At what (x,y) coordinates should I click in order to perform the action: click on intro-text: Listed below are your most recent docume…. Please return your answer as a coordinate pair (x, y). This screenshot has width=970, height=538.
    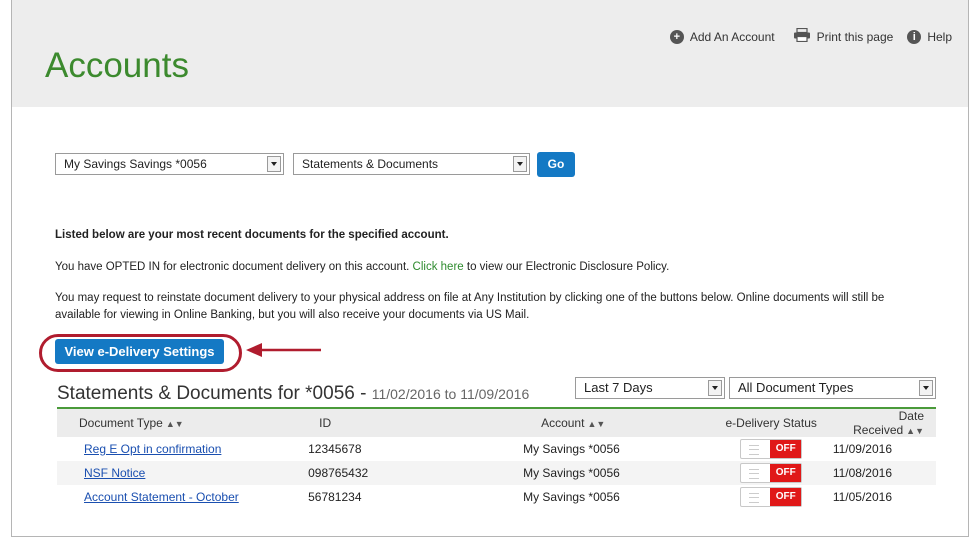
    Looking at the image, I should click on (252, 235).